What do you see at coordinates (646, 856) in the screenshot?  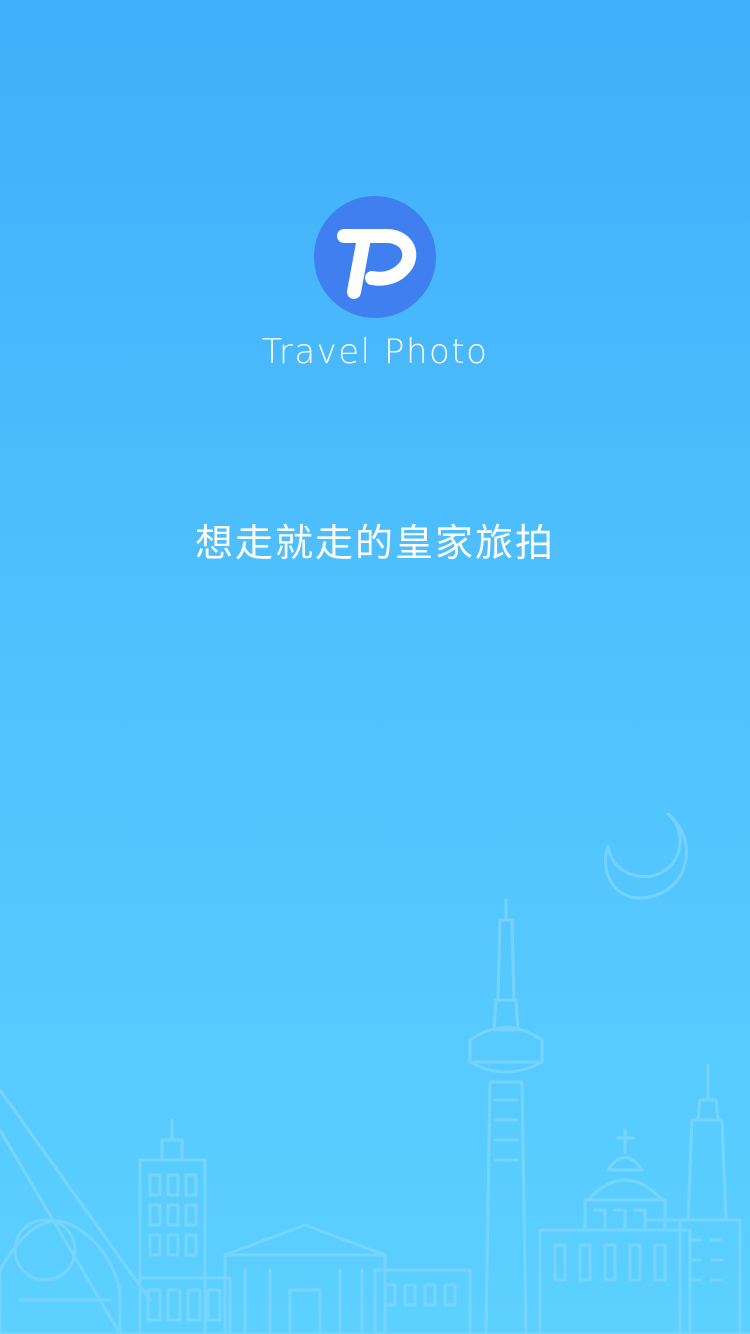 I see `crescent-moon-icon` at bounding box center [646, 856].